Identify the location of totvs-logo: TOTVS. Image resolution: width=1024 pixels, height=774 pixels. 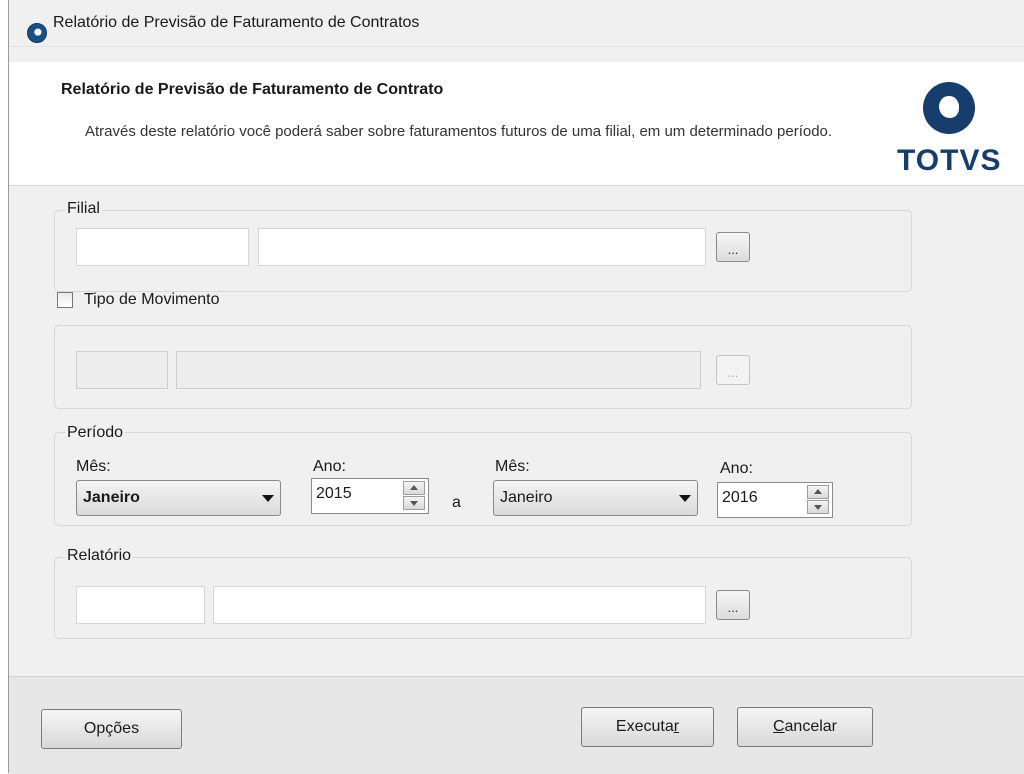
(957, 132).